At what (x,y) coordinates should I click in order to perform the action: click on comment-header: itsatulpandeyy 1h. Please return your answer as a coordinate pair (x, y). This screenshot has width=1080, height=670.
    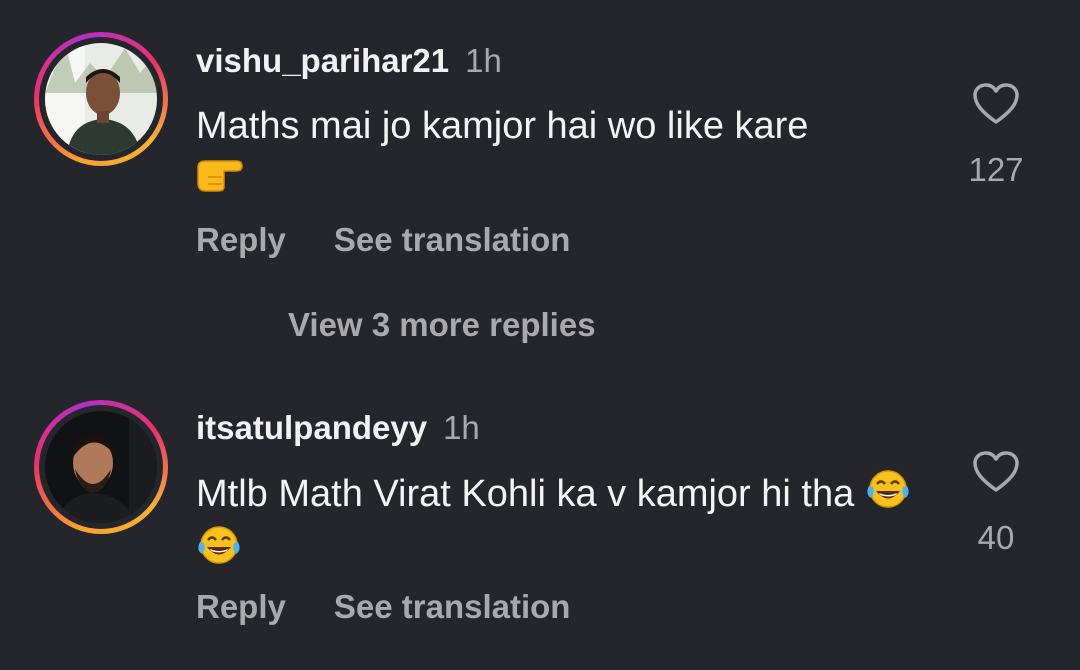
    Looking at the image, I should click on (338, 428).